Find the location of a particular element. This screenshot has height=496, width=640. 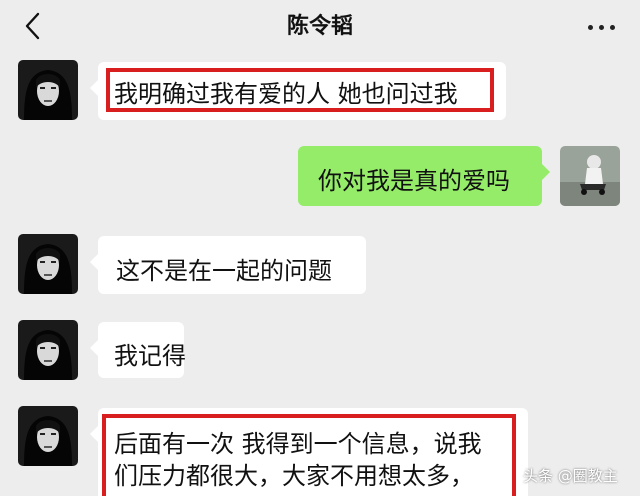

message-bubble: 我明确过我有爱的人 她也问过我 is located at coordinates (298, 91).